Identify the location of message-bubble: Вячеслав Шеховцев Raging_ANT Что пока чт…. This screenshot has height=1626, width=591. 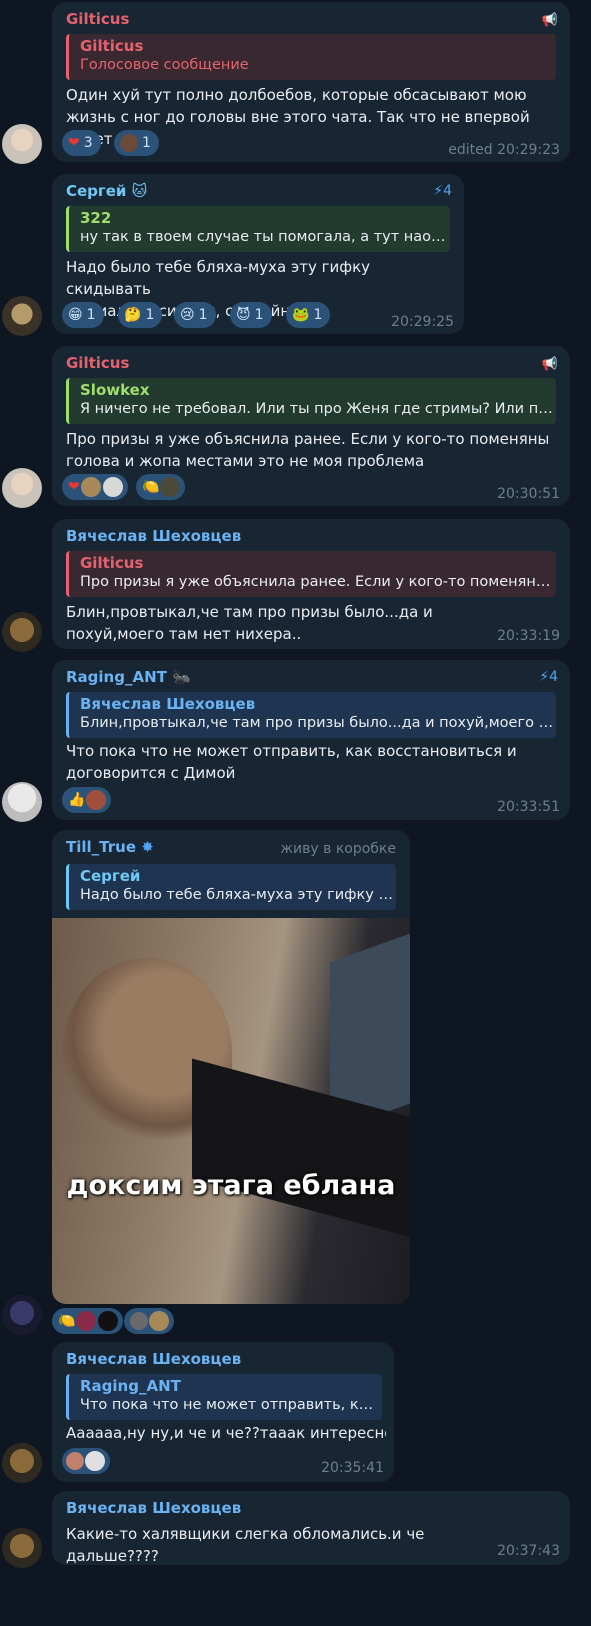
(223, 1412).